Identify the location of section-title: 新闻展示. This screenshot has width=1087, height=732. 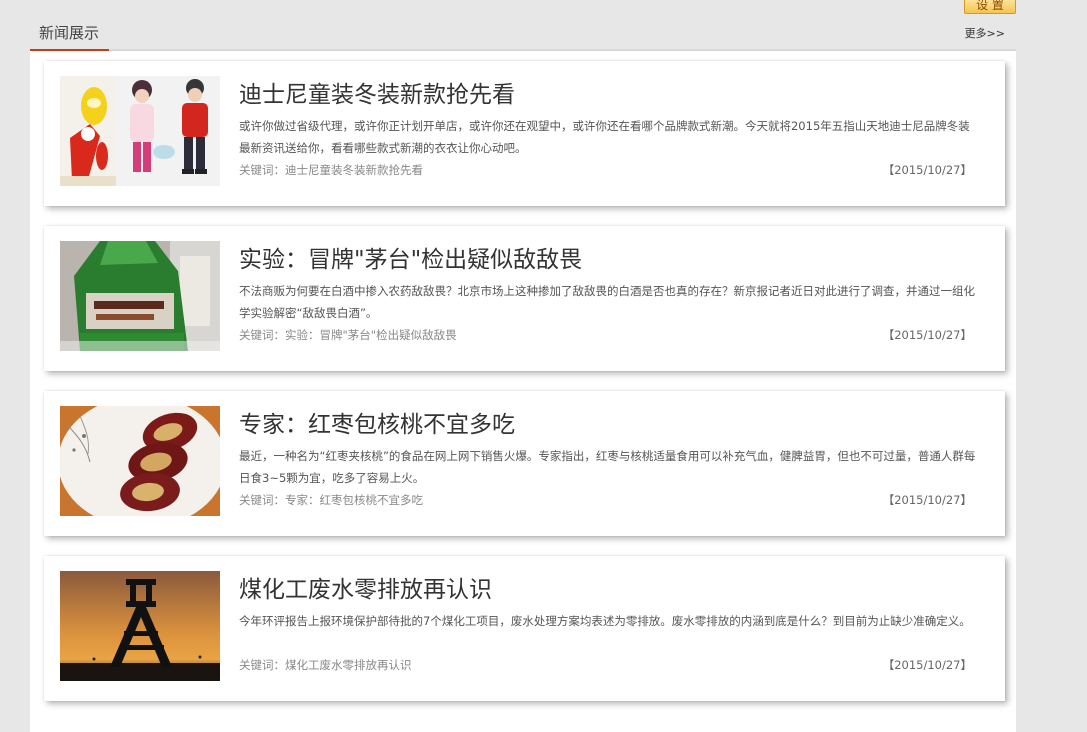
(70, 34).